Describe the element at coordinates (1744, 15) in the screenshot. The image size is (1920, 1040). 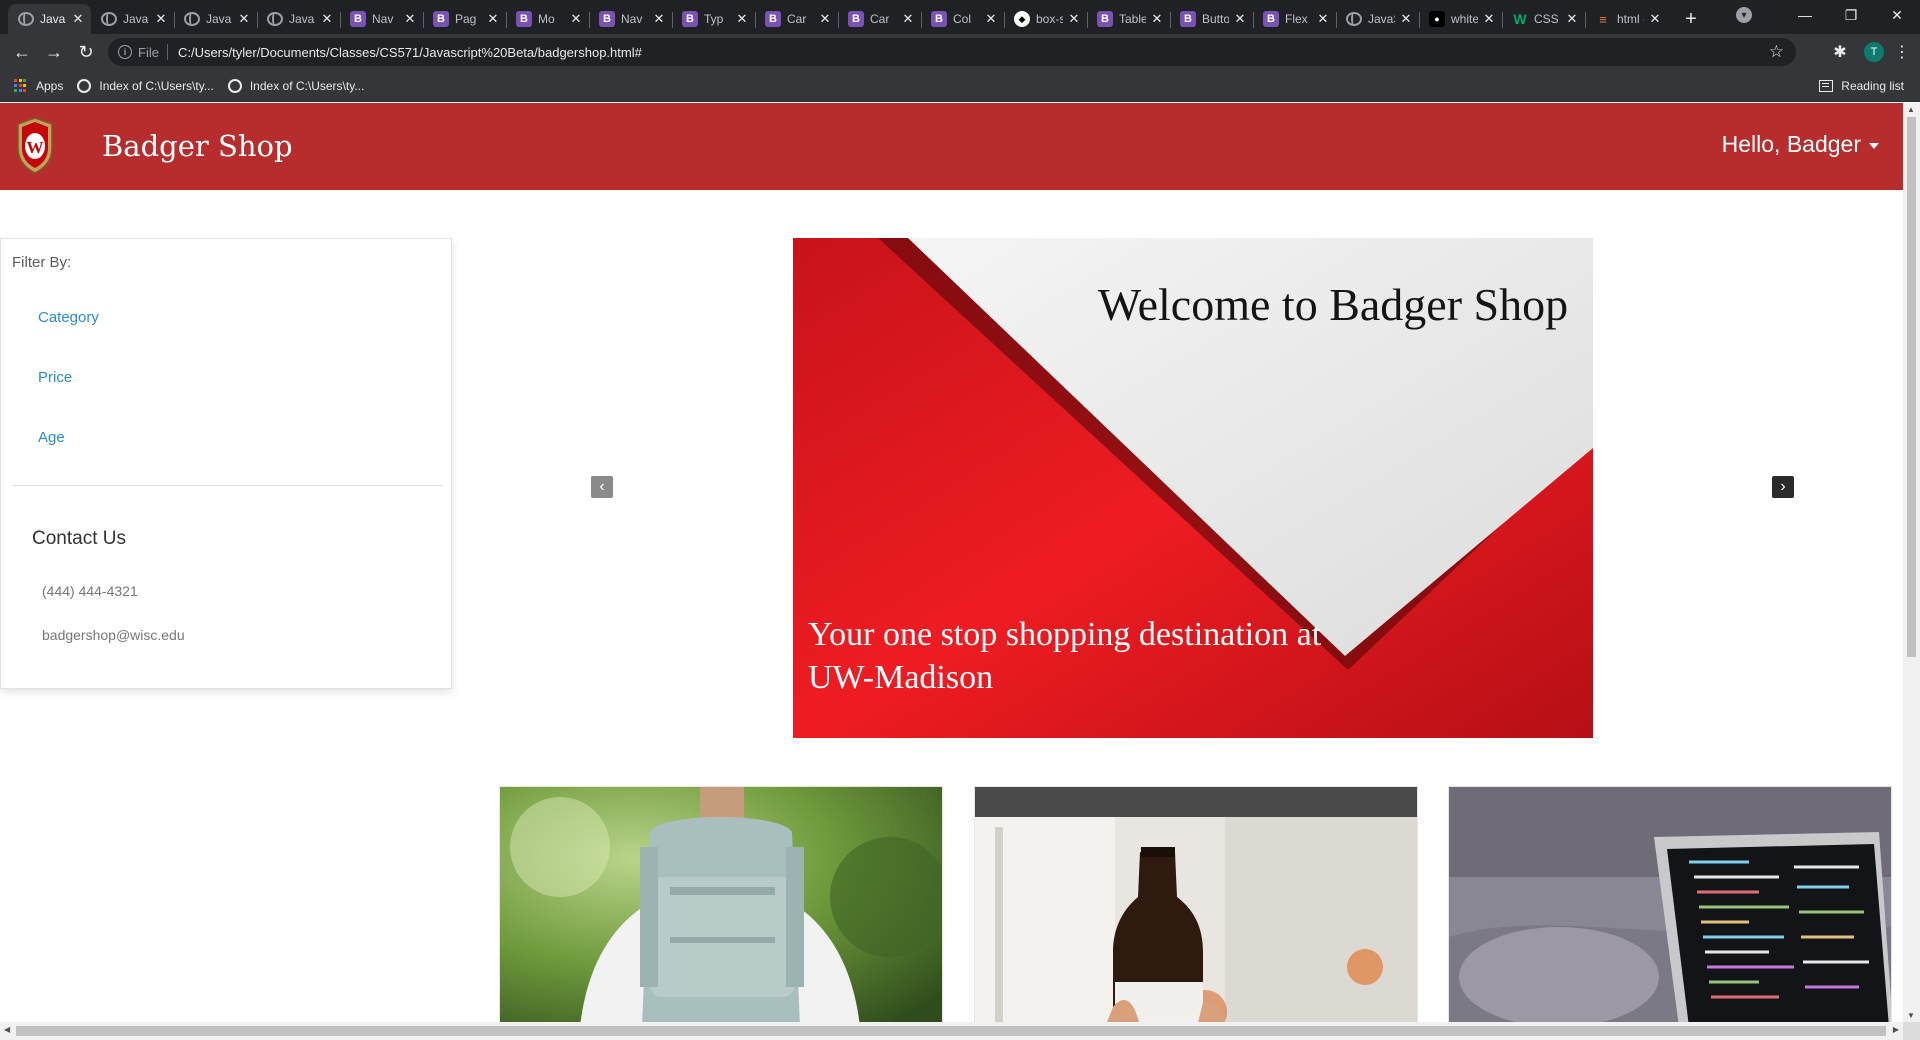
I see `tab-search-icon: ▾` at that location.